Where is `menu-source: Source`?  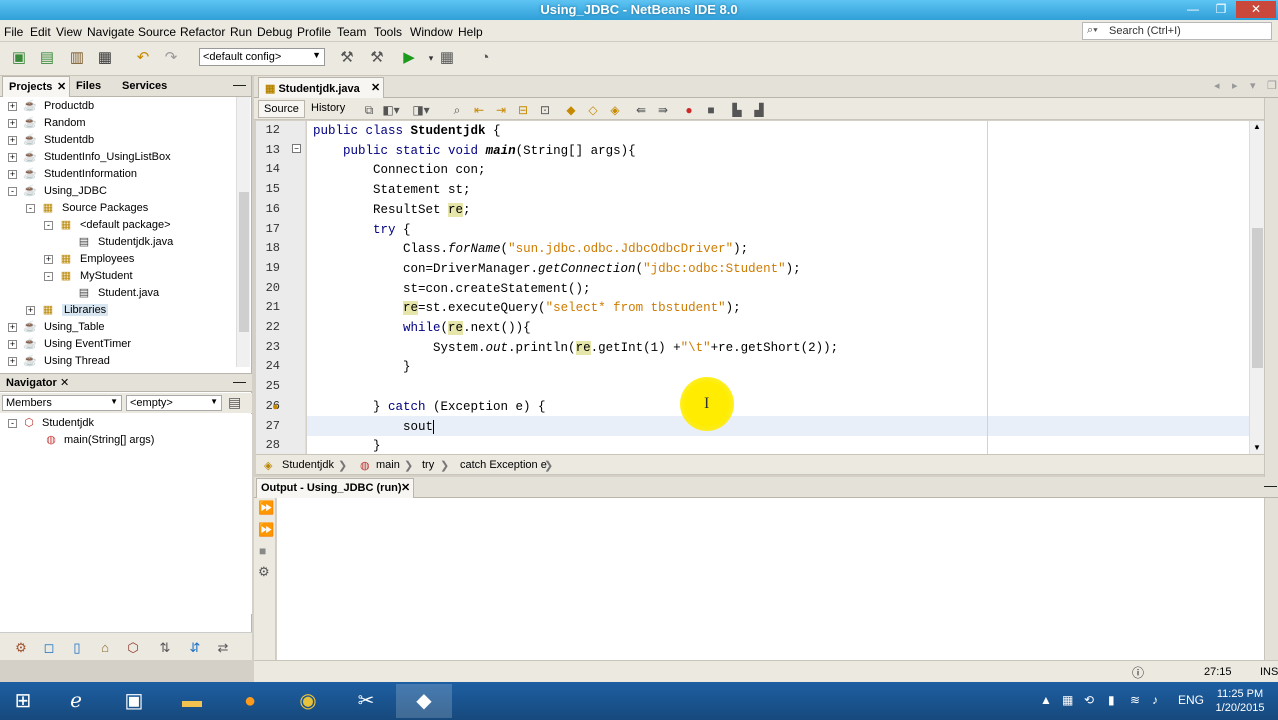
menu-source: Source is located at coordinates (157, 32).